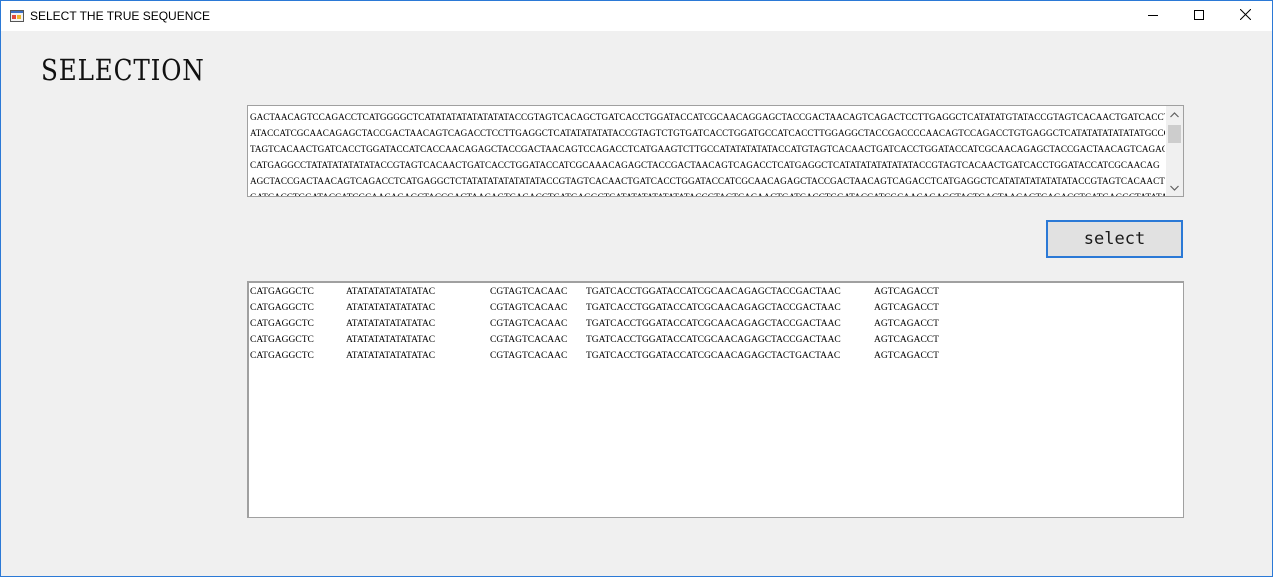 The height and width of the screenshot is (579, 1275). What do you see at coordinates (1174, 114) in the screenshot?
I see `scroll-up-arrow-icon` at bounding box center [1174, 114].